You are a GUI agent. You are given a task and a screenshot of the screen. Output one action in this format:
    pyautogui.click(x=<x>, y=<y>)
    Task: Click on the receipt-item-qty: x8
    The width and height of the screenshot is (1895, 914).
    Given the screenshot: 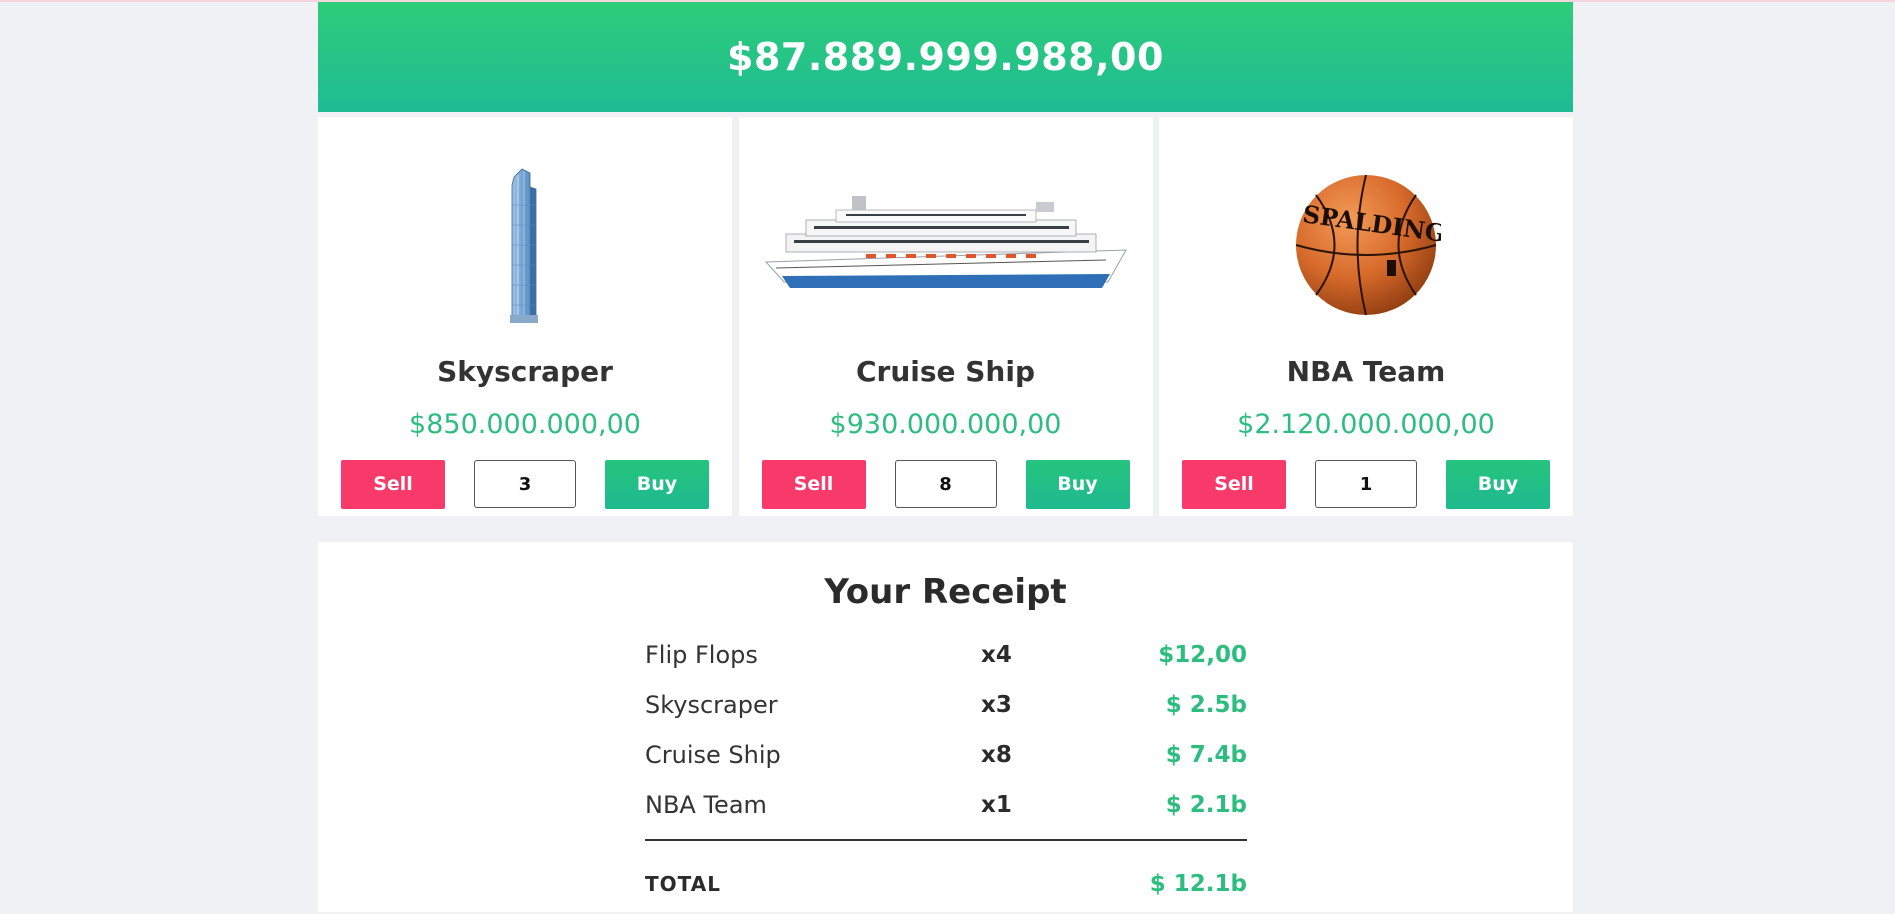 What is the action you would take?
    pyautogui.click(x=996, y=755)
    